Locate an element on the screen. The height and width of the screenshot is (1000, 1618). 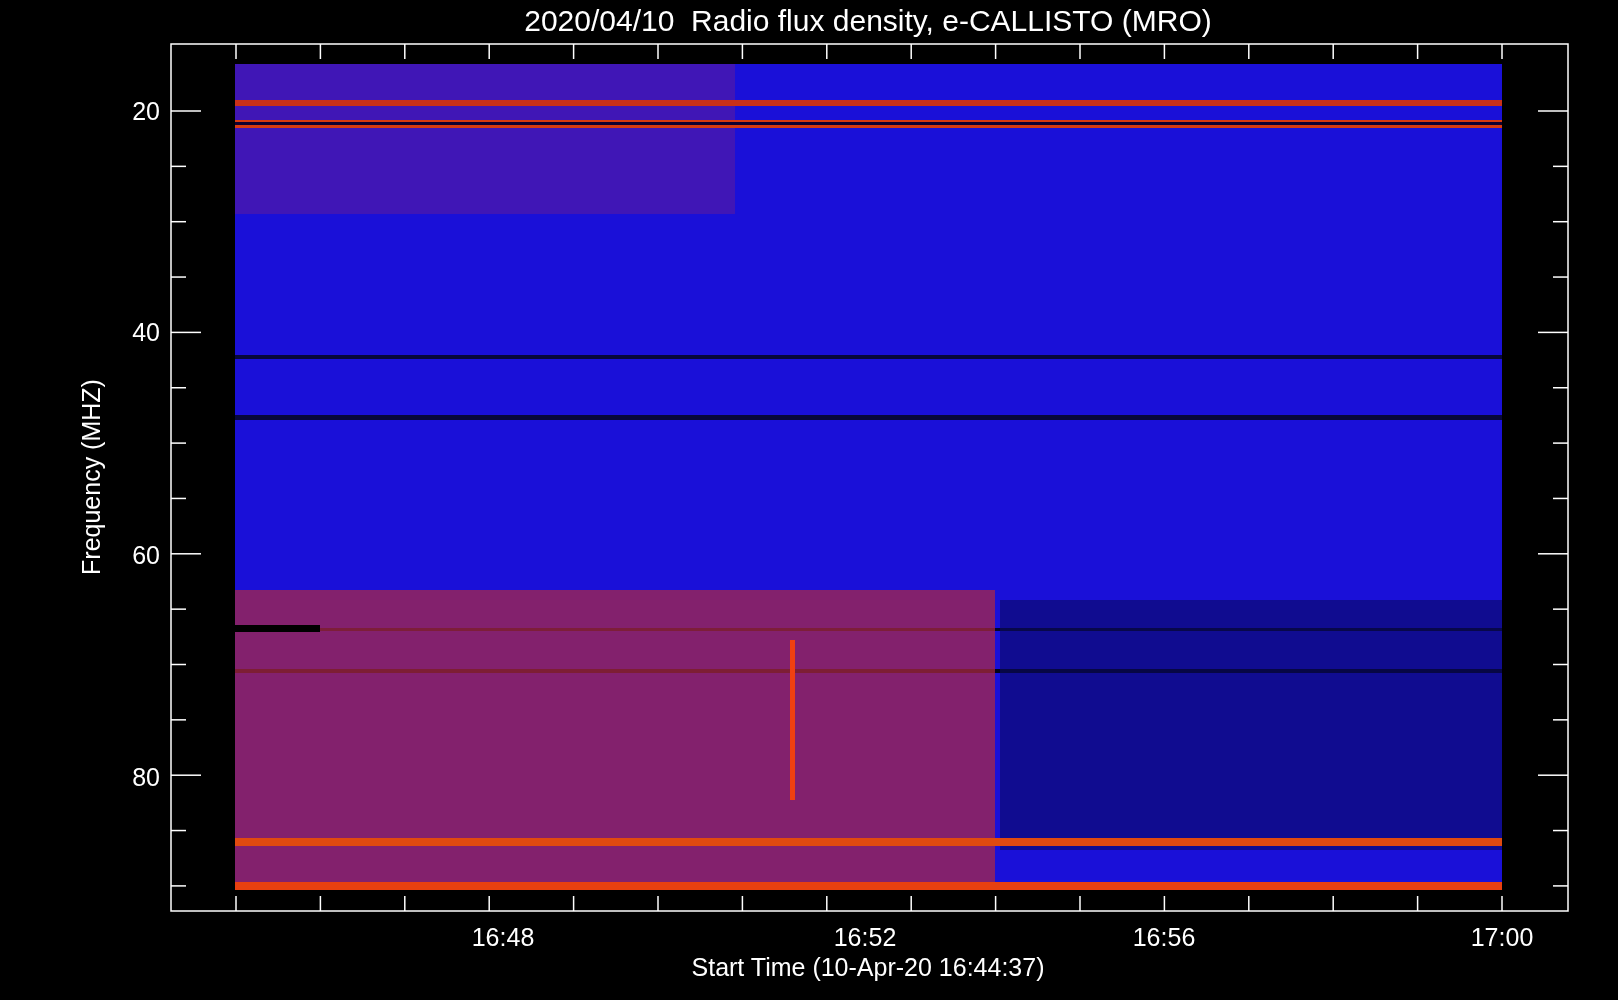
x-tick-label: 16:52 is located at coordinates (865, 937).